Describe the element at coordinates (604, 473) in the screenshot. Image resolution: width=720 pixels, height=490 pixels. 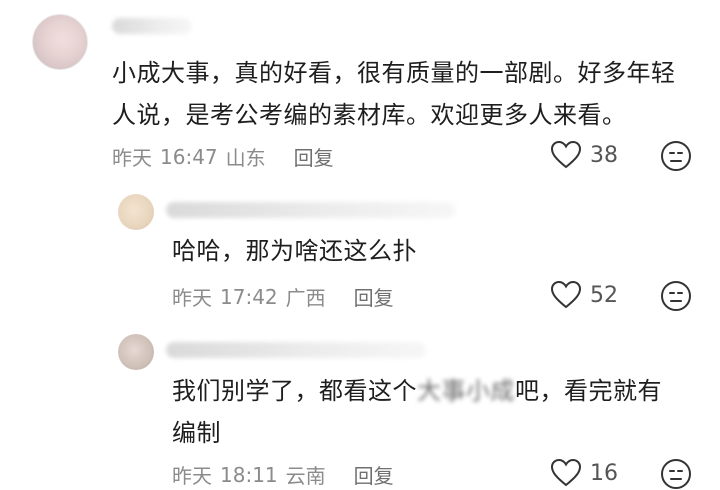
I see `like-count: 16` at that location.